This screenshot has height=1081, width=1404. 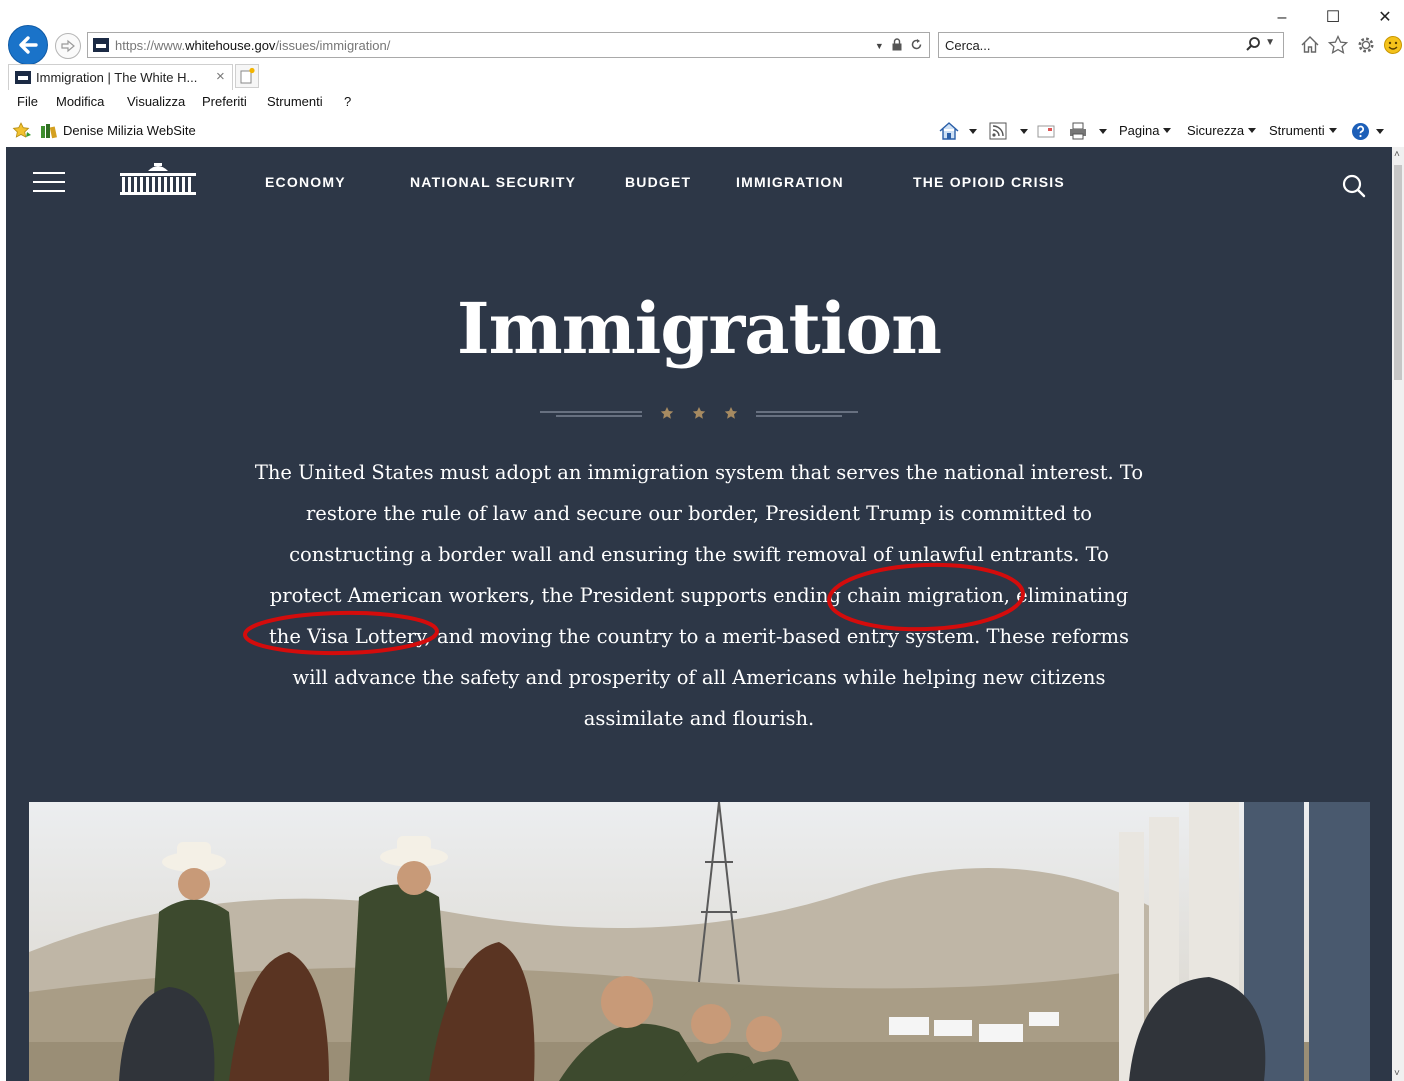 I want to click on divider-stars, so click(x=699, y=413).